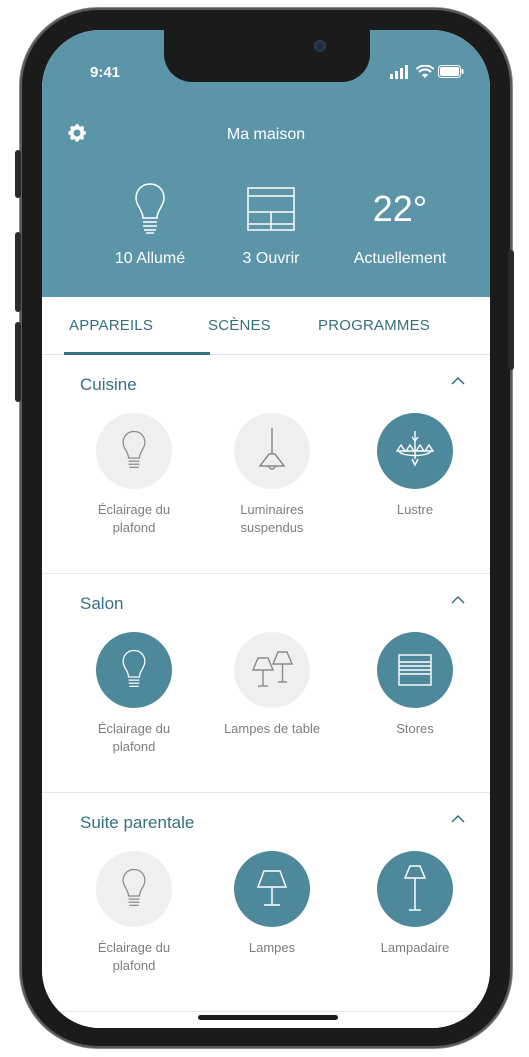 Image resolution: width=529 pixels, height=1057 pixels. What do you see at coordinates (511, 310) in the screenshot?
I see `power-button` at bounding box center [511, 310].